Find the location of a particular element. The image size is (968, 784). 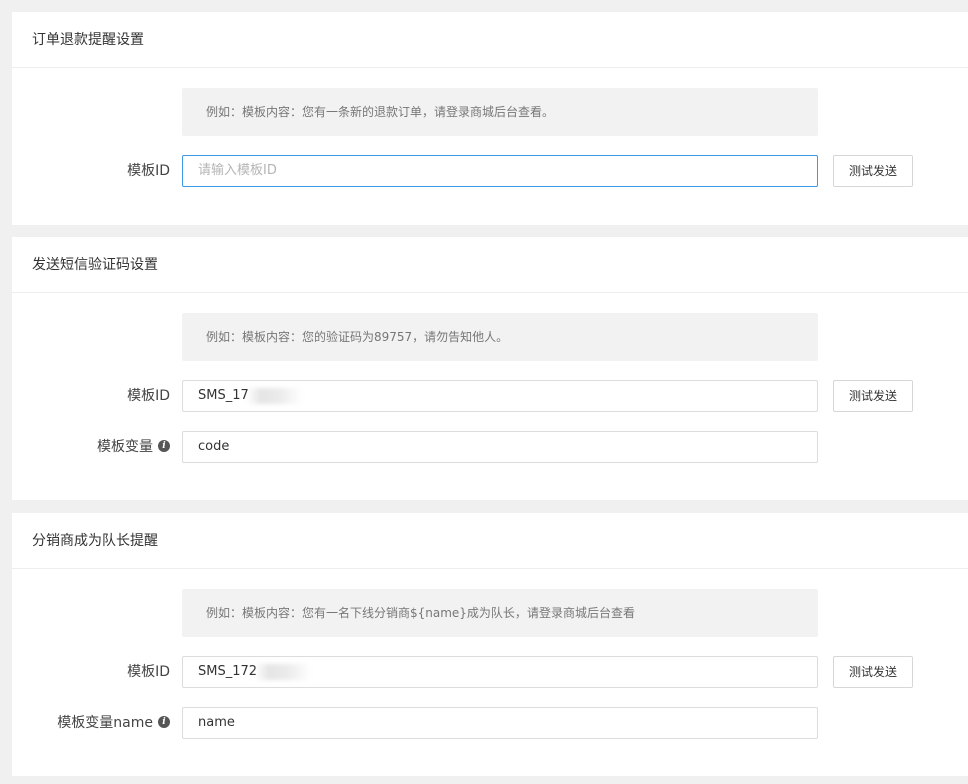

section-title: 分销商成为队长提醒 is located at coordinates (490, 541).